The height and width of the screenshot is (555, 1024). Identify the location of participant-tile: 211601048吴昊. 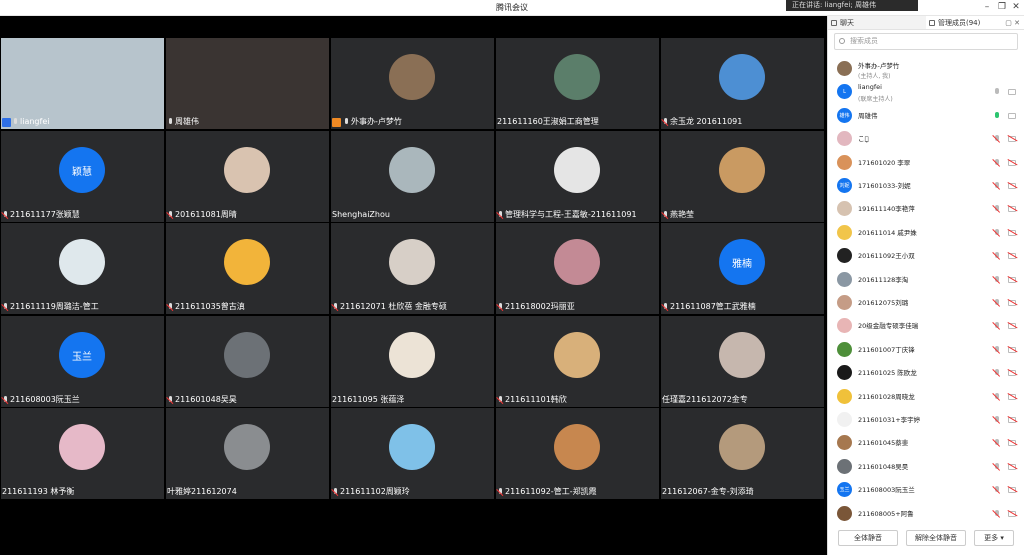
(247, 361).